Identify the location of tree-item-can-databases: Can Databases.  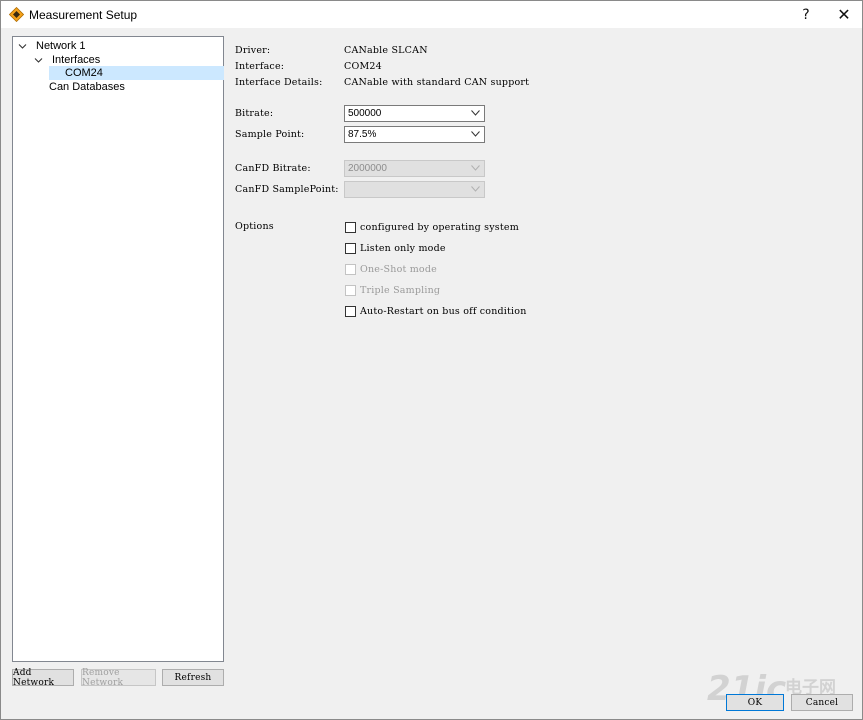
(87, 87).